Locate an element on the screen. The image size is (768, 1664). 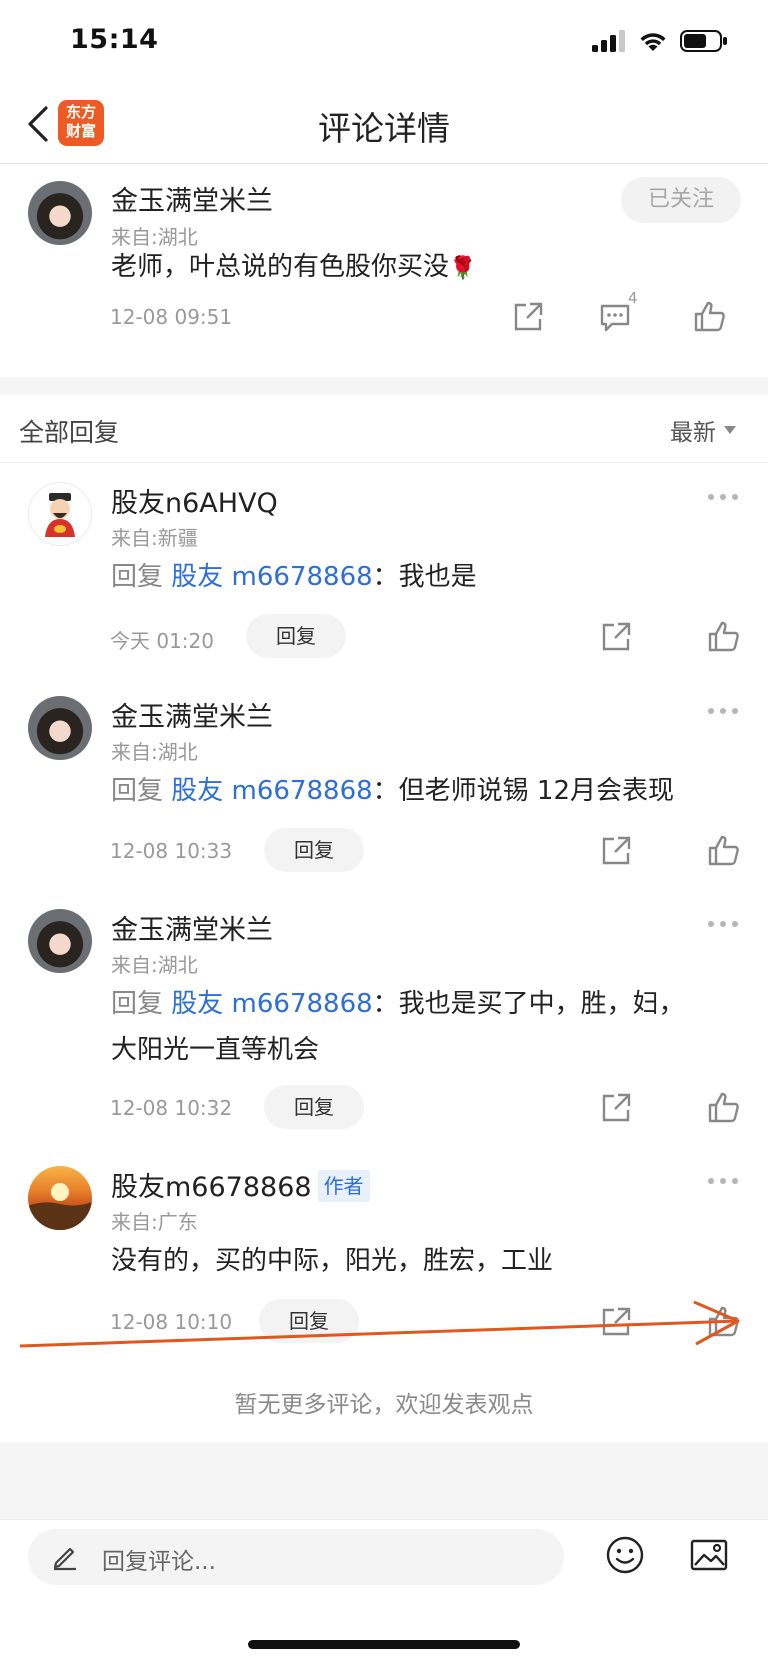
comment-time: 12-08 09:51 is located at coordinates (171, 317).